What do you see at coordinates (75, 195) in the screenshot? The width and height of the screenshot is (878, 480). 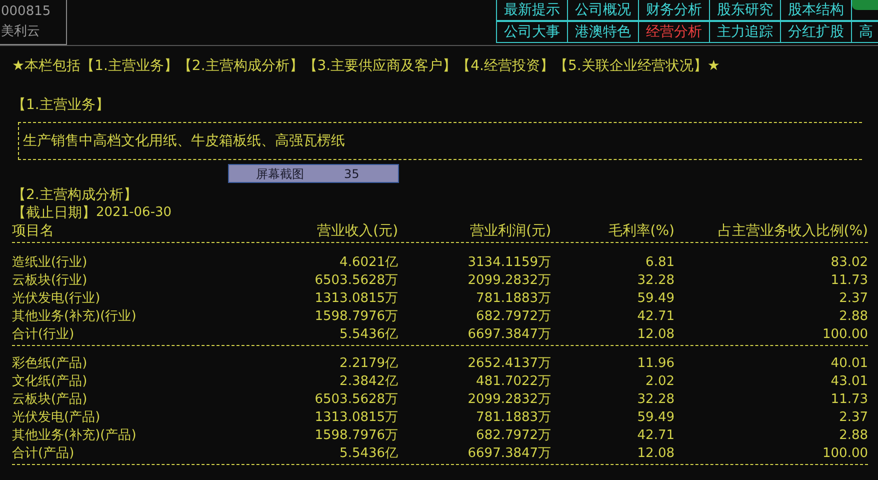 I see `section-title: 【2.主营构成分析】` at bounding box center [75, 195].